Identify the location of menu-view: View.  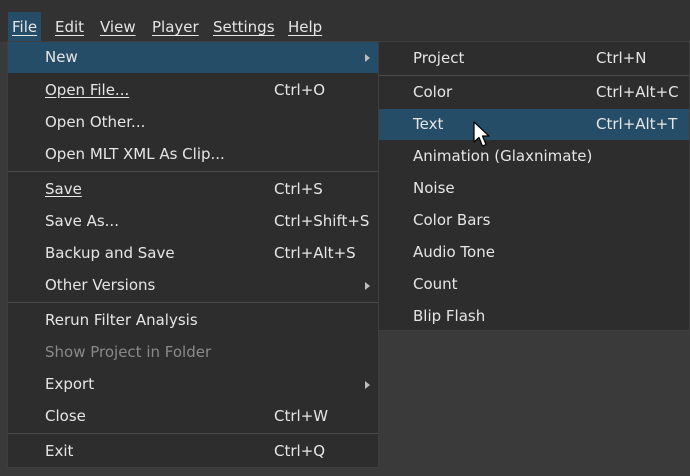
(118, 27).